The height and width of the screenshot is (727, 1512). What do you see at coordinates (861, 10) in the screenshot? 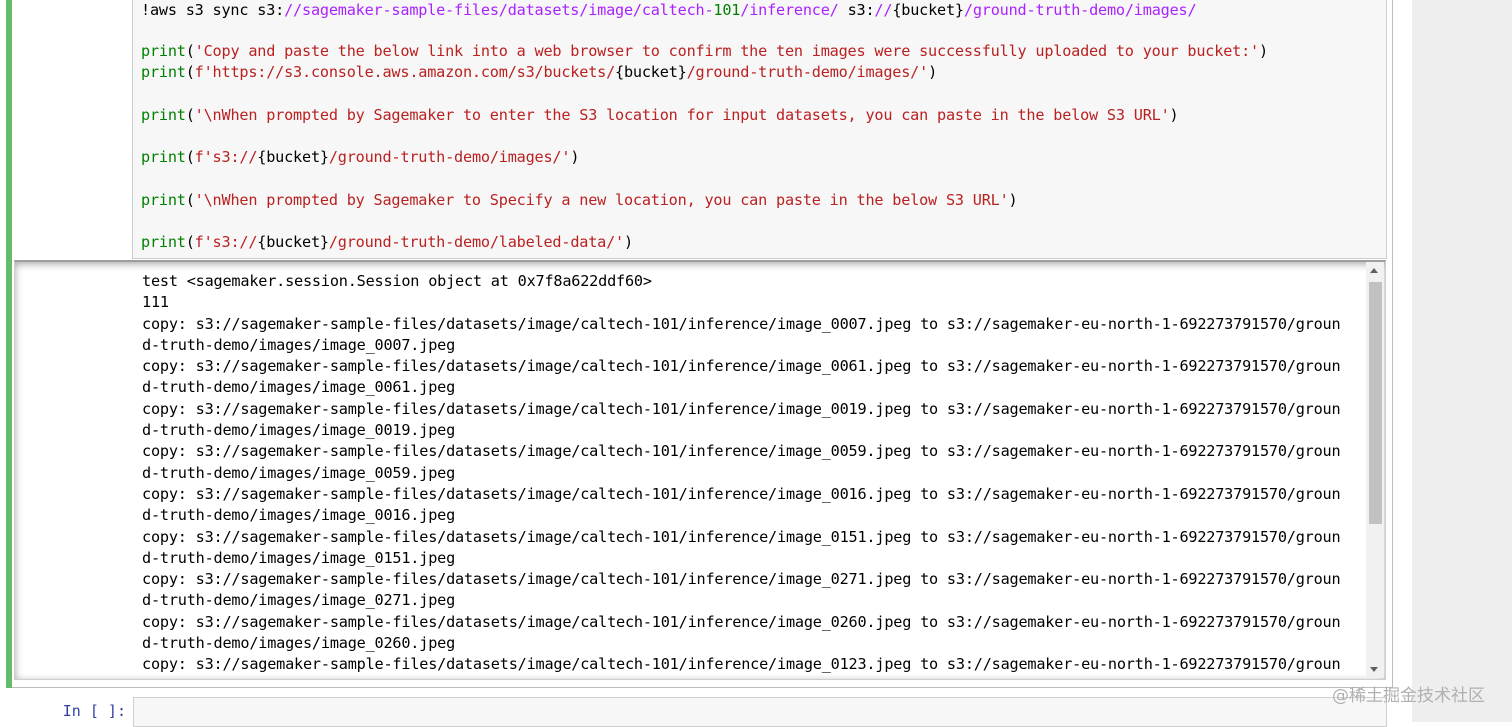
I see `code-token: s3:` at bounding box center [861, 10].